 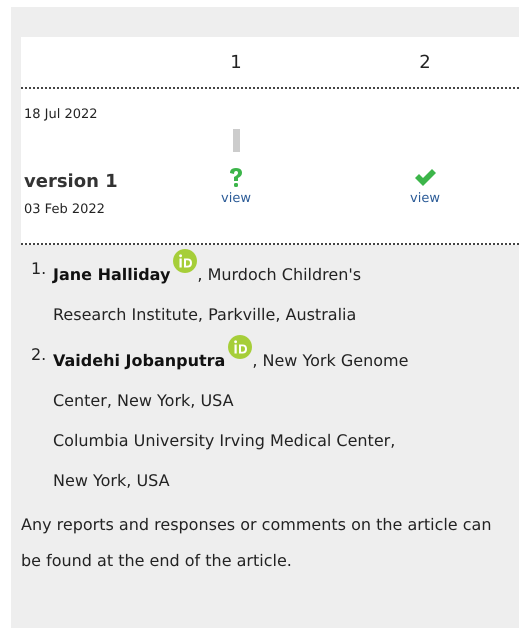 What do you see at coordinates (139, 360) in the screenshot?
I see `author-name: Vaidehi Jobanputra` at bounding box center [139, 360].